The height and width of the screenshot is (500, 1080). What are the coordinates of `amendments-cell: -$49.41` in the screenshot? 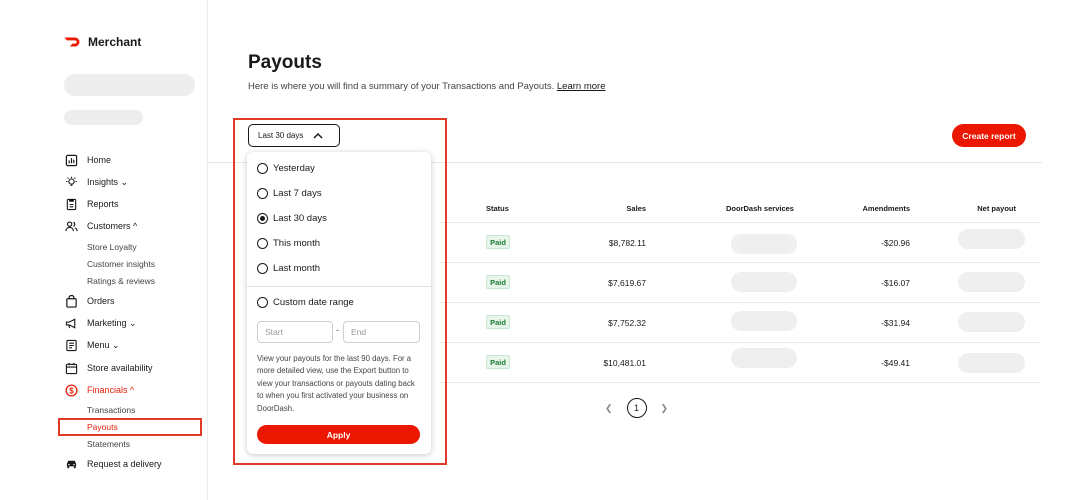 It's located at (895, 363).